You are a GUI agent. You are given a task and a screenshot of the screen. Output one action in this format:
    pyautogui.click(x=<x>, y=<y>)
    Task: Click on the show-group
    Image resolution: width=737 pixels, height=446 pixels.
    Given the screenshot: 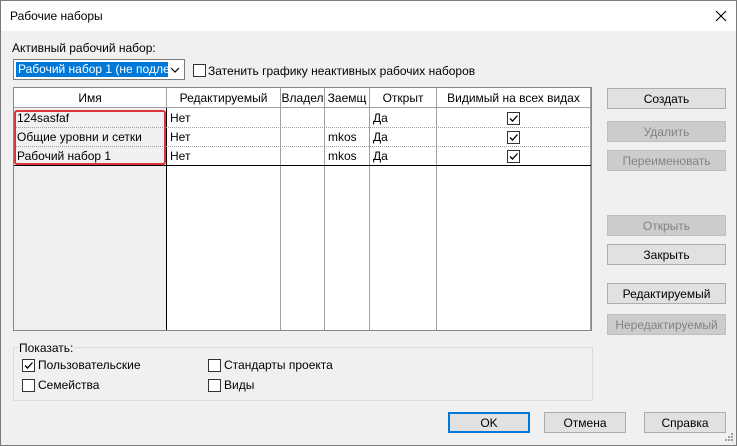 What is the action you would take?
    pyautogui.click(x=303, y=374)
    